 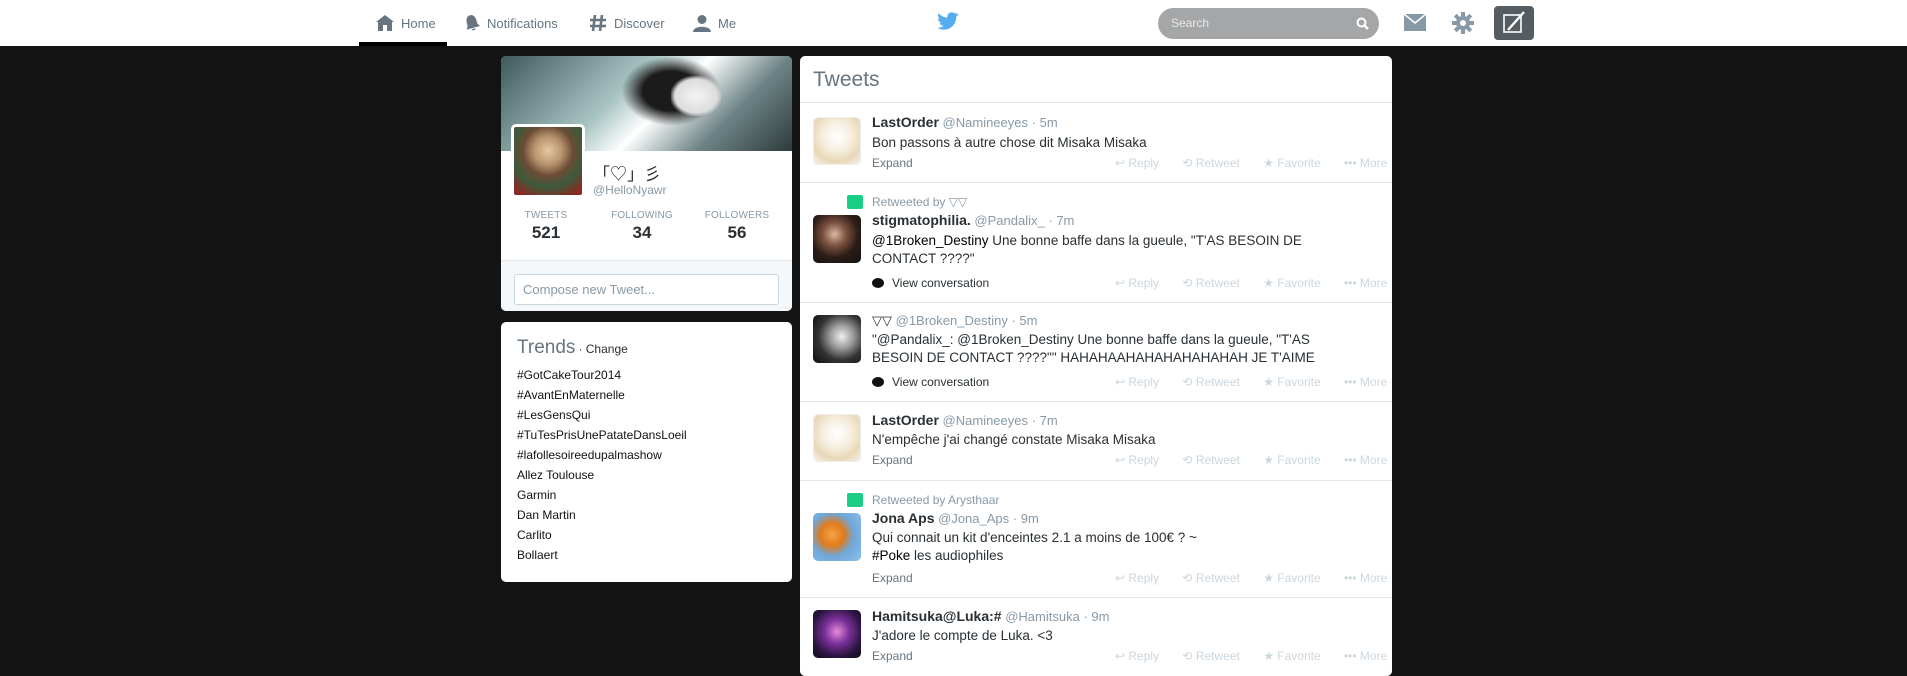 I want to click on trend-item: #AvantEnMaternelle, so click(x=571, y=395).